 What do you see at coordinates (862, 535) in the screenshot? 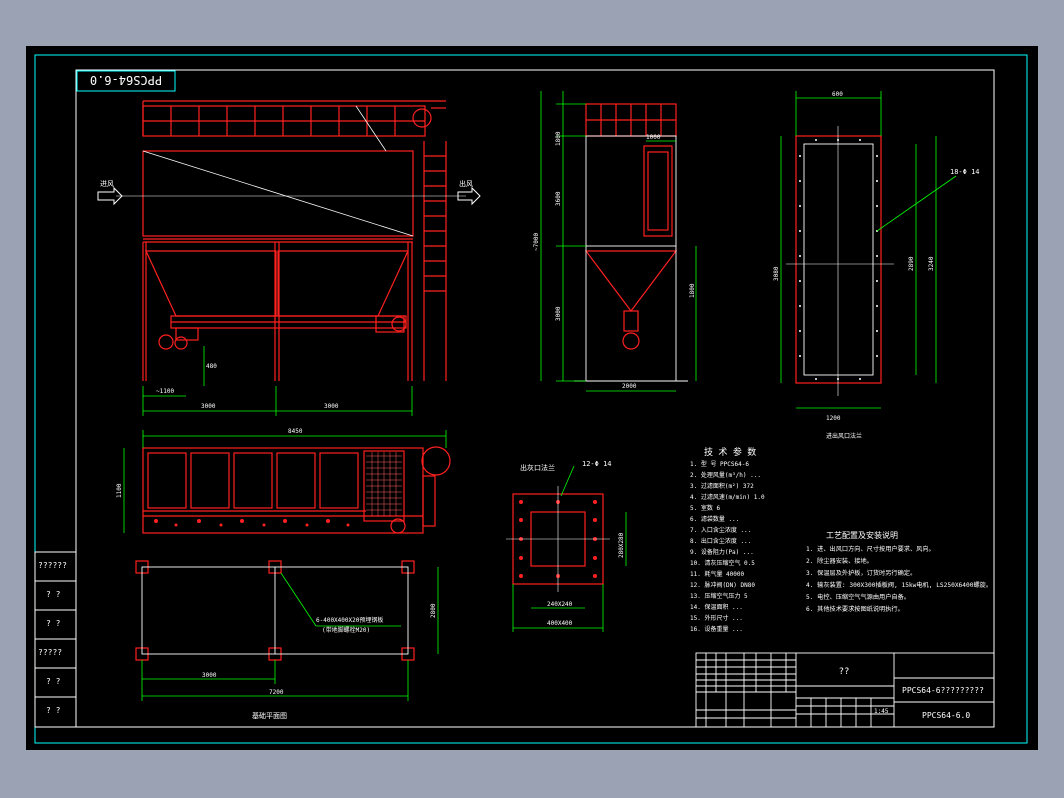
I see `process-notes-title: 工艺配置及安装说明` at bounding box center [862, 535].